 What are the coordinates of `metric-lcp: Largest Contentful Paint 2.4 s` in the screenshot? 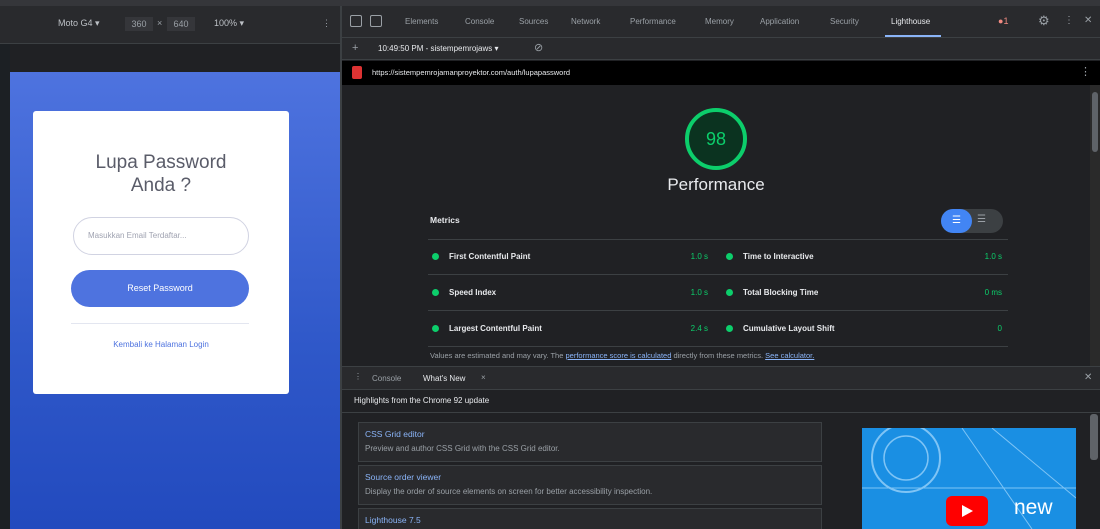 It's located at (571, 329).